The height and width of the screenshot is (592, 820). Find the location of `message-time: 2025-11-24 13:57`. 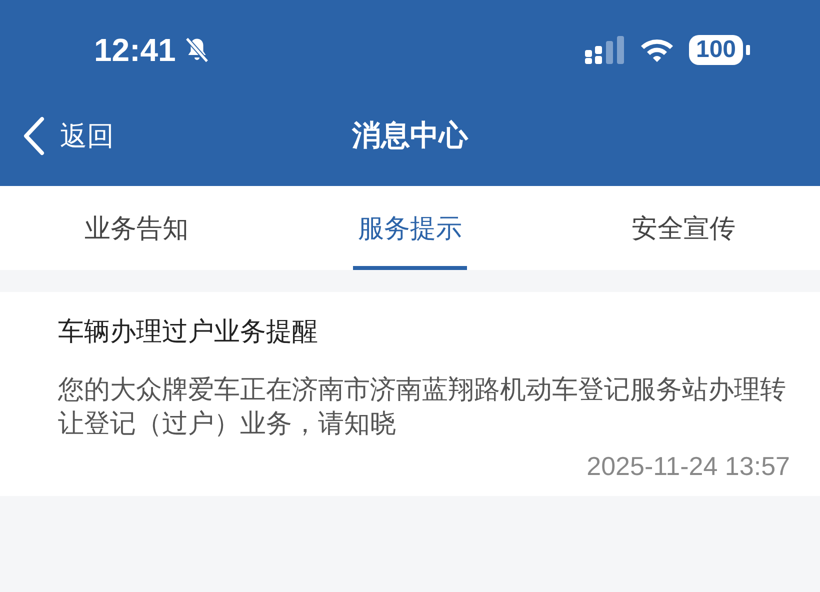

message-time: 2025-11-24 13:57 is located at coordinates (688, 466).